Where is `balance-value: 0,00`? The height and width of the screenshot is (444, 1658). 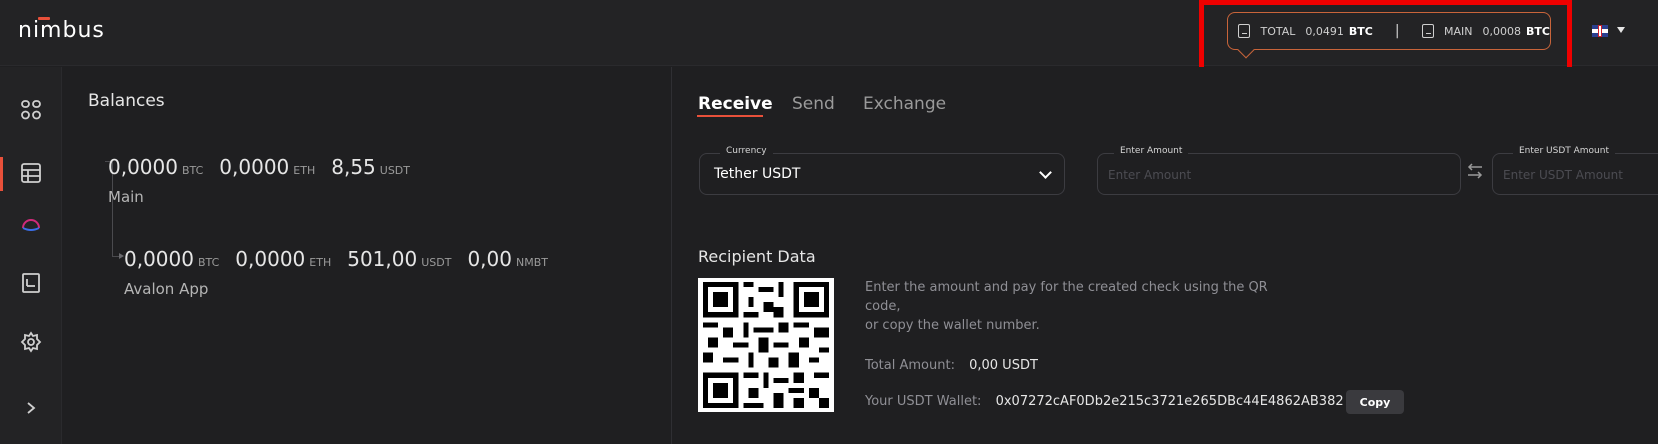
balance-value: 0,00 is located at coordinates (489, 259).